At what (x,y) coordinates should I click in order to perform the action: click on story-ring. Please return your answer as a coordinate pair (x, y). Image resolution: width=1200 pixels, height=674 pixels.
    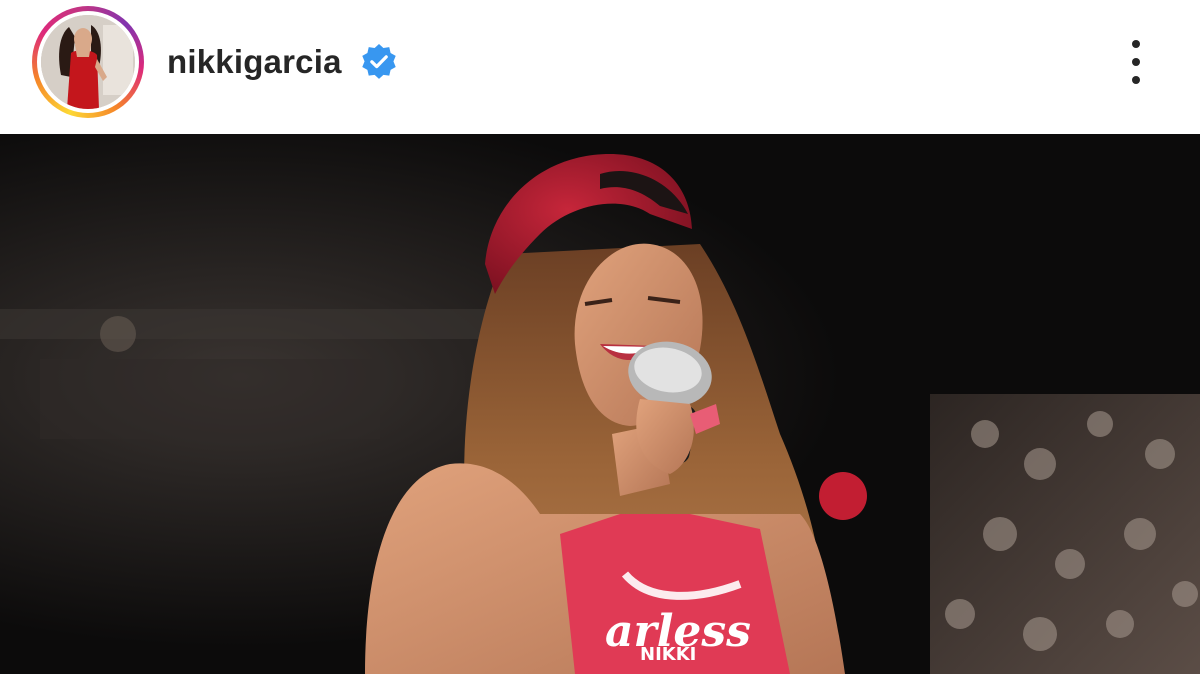
    Looking at the image, I should click on (88, 62).